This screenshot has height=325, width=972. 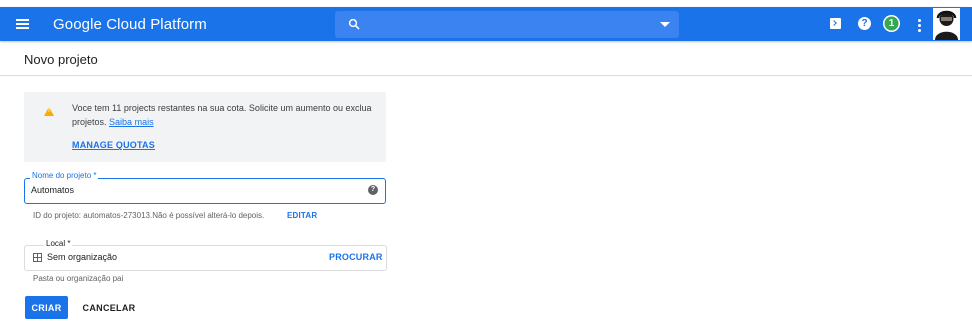 I want to click on notification-count: 1, so click(x=891, y=23).